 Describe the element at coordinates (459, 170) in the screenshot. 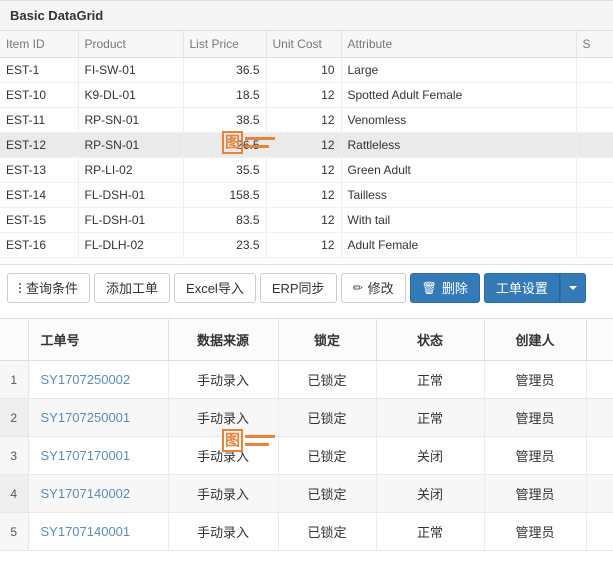

I see `cell-attribute: Green Adult` at that location.